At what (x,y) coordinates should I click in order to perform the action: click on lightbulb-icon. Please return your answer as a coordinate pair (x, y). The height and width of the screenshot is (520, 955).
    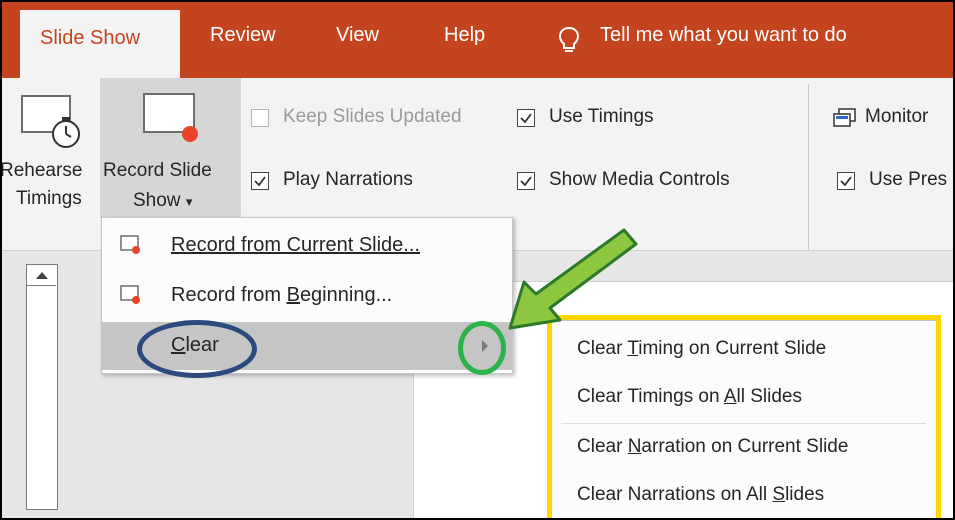
    Looking at the image, I should click on (569, 39).